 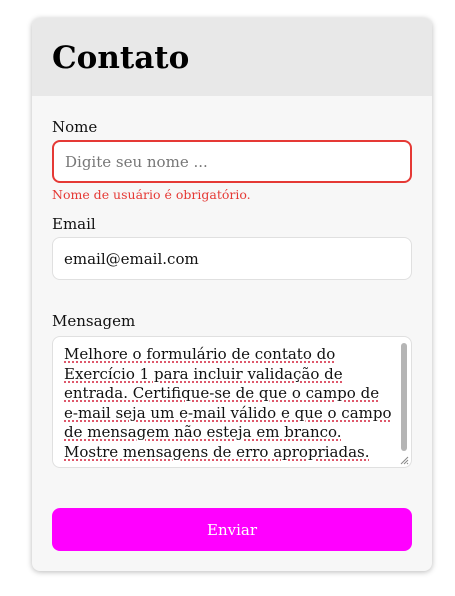 I want to click on card-header: Contato, so click(x=232, y=57).